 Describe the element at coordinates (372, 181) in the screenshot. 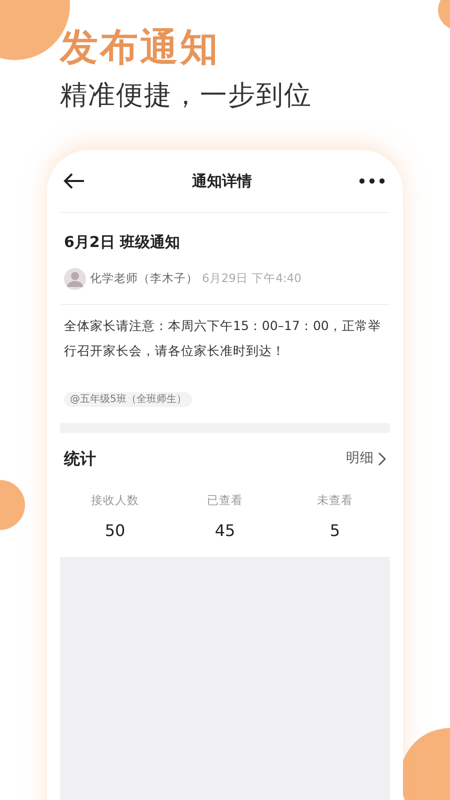

I see `more-icon` at that location.